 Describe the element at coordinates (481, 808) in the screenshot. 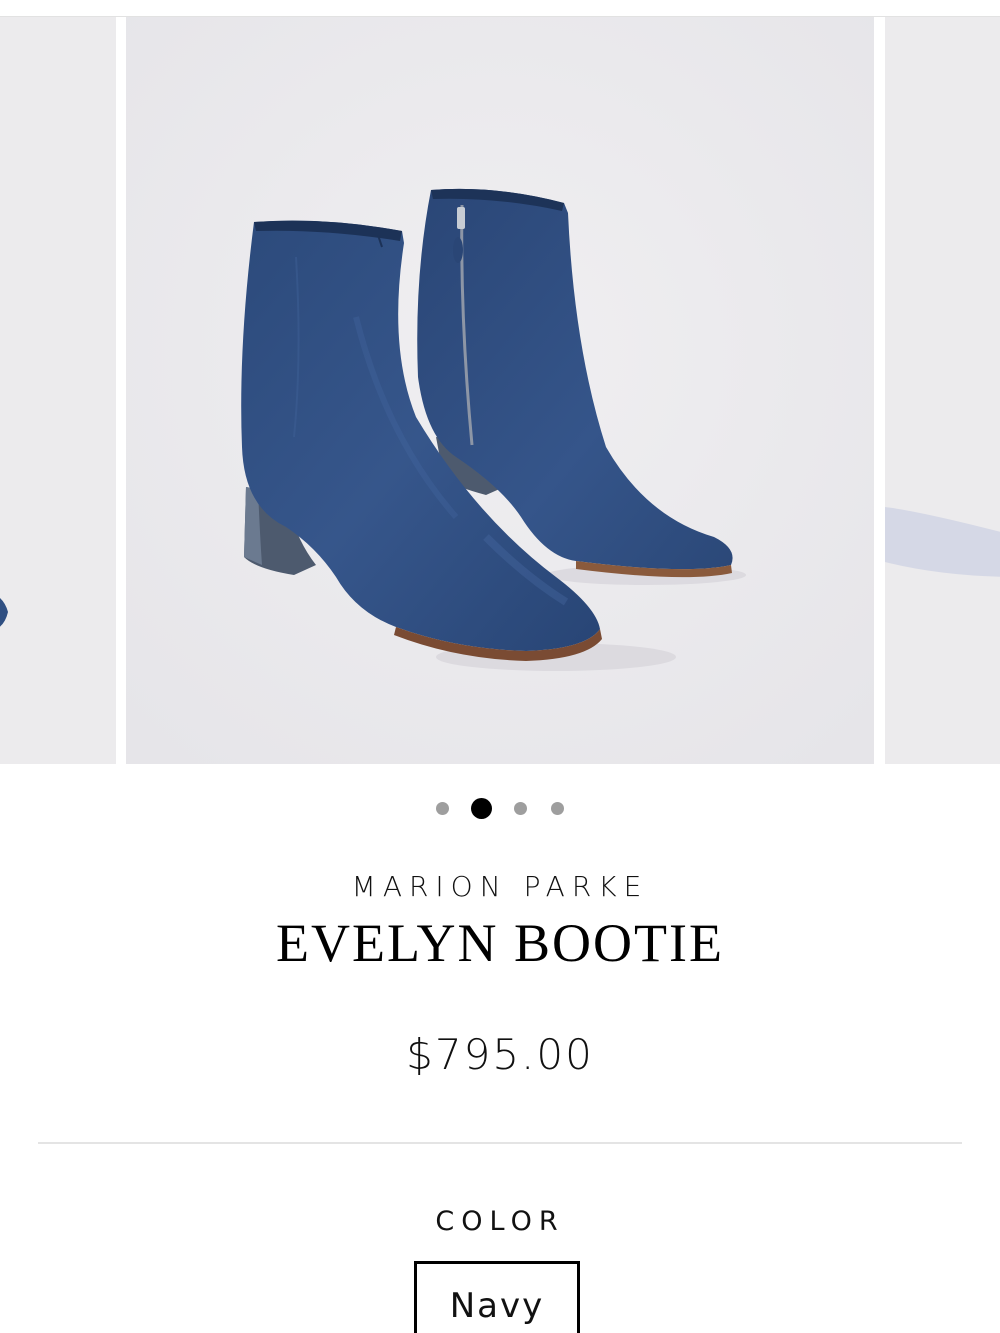

I see `carousel-dot-2-active` at that location.